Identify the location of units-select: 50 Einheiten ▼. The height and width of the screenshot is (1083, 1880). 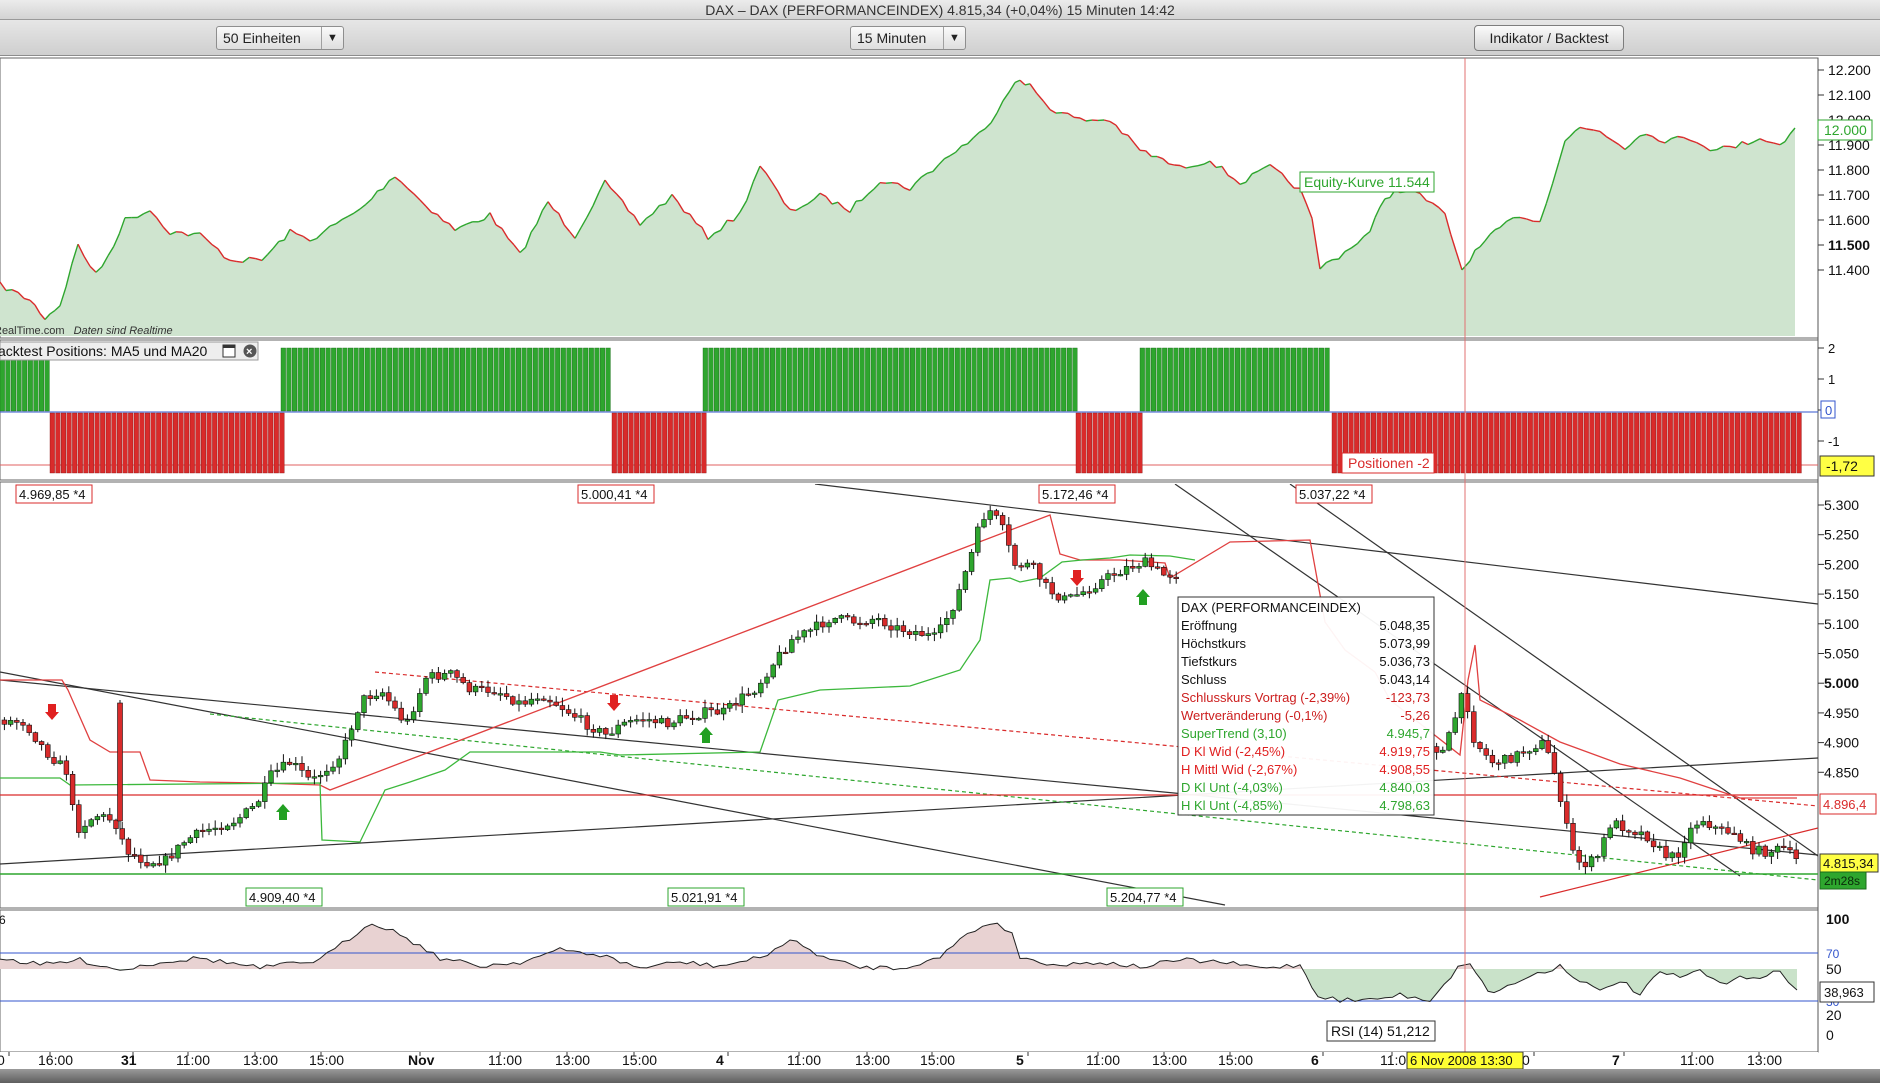
(280, 38).